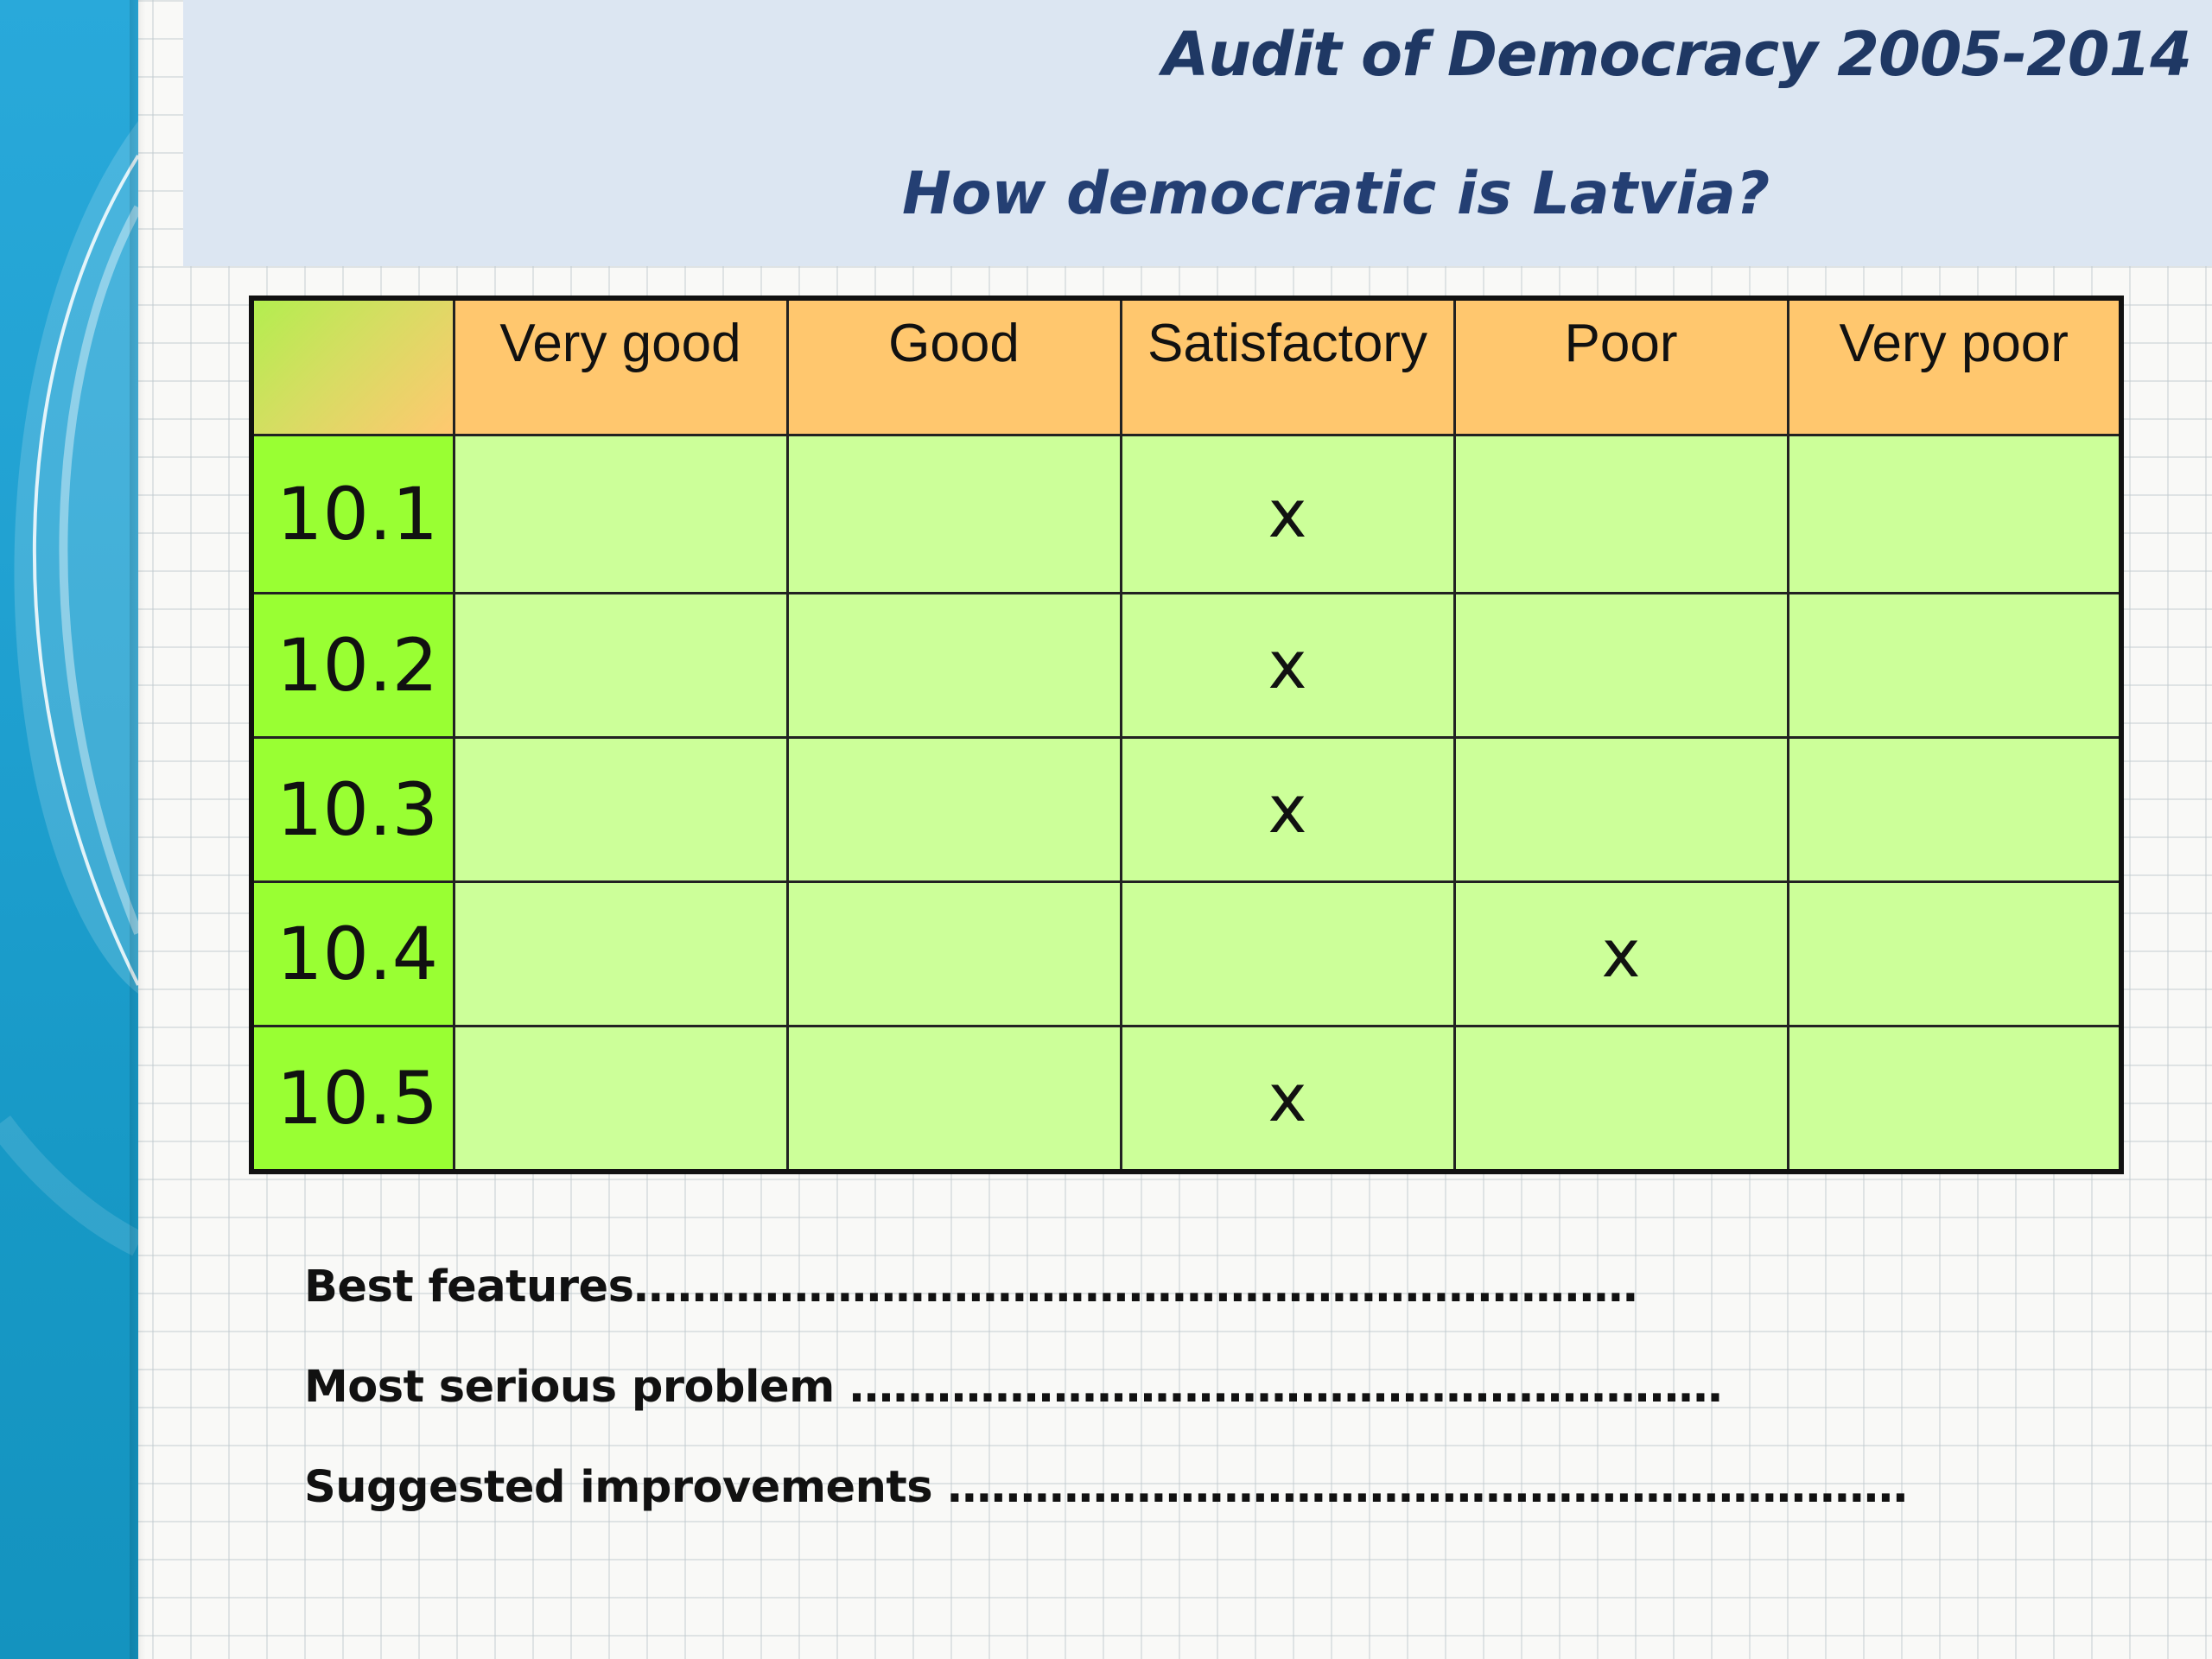 The height and width of the screenshot is (1659, 2212). What do you see at coordinates (352, 366) in the screenshot?
I see `table-corner-cell` at bounding box center [352, 366].